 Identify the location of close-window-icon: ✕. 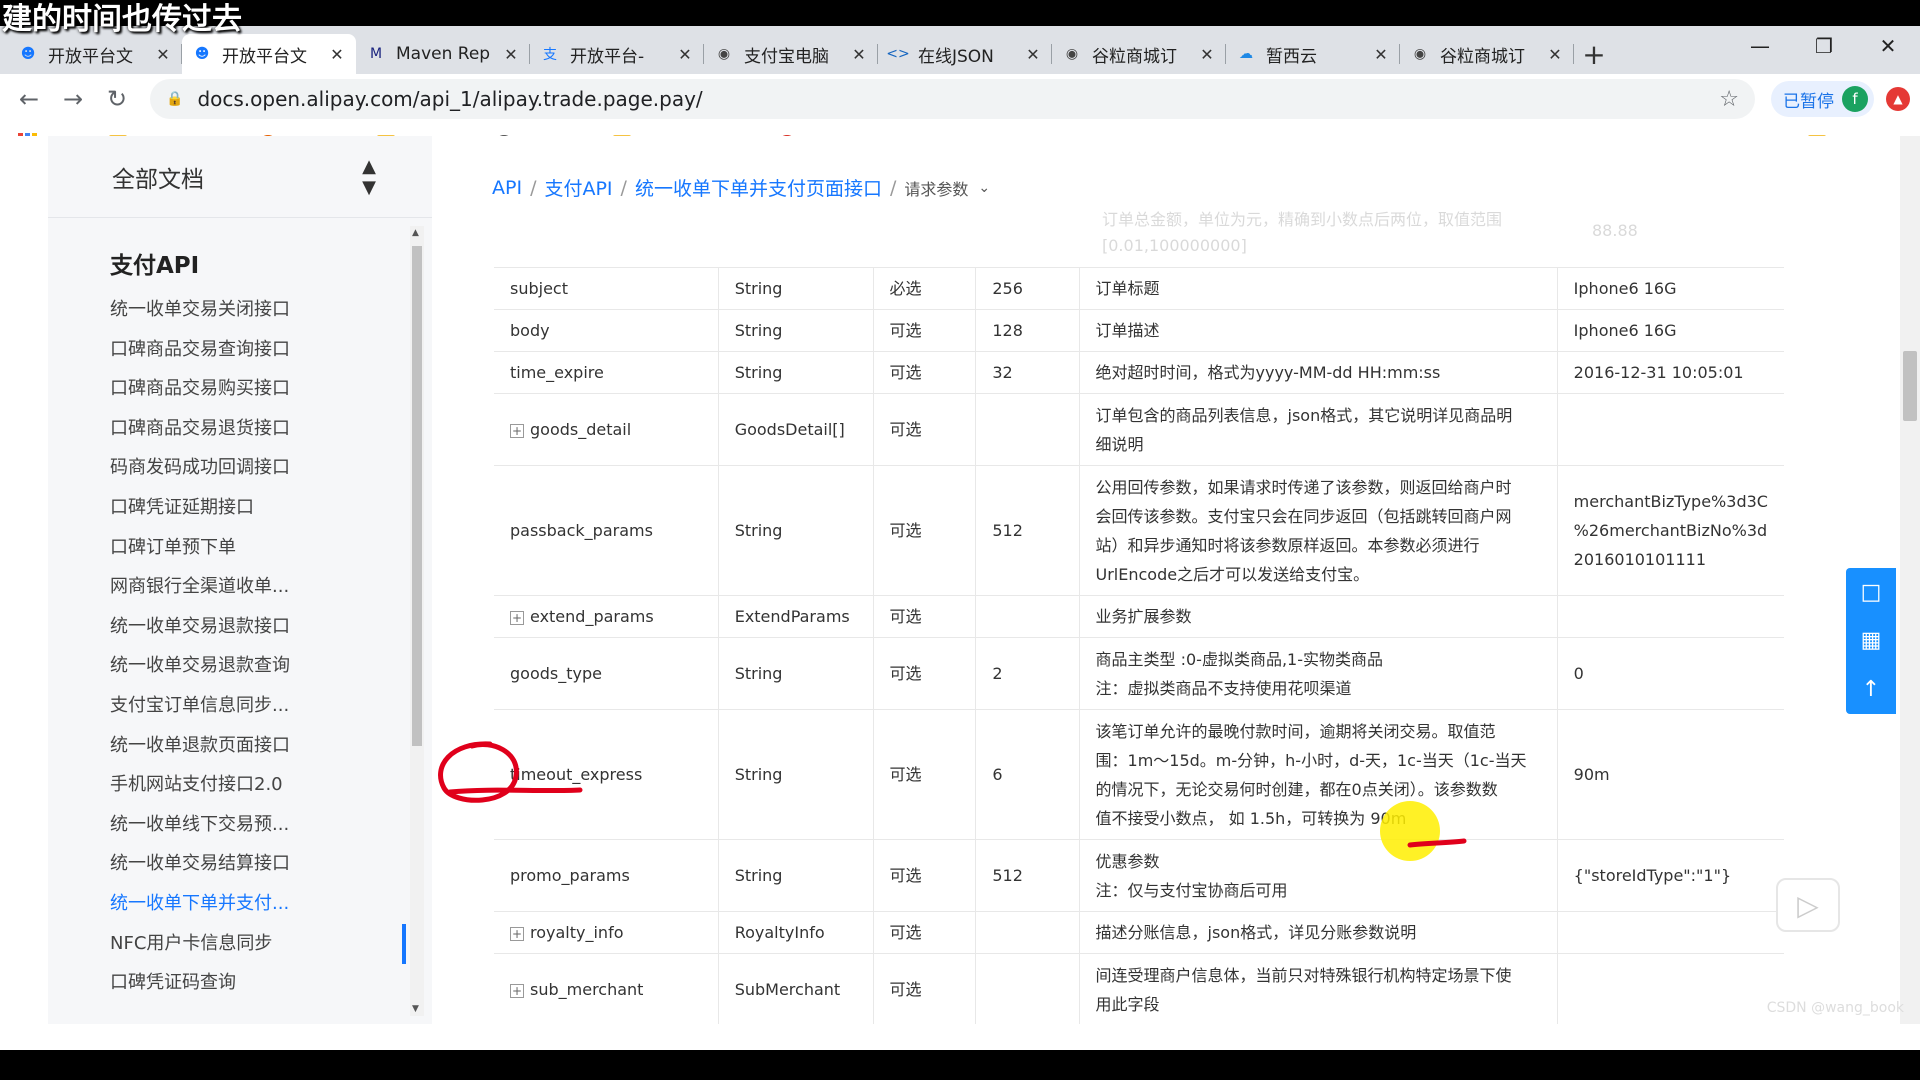
(1888, 46).